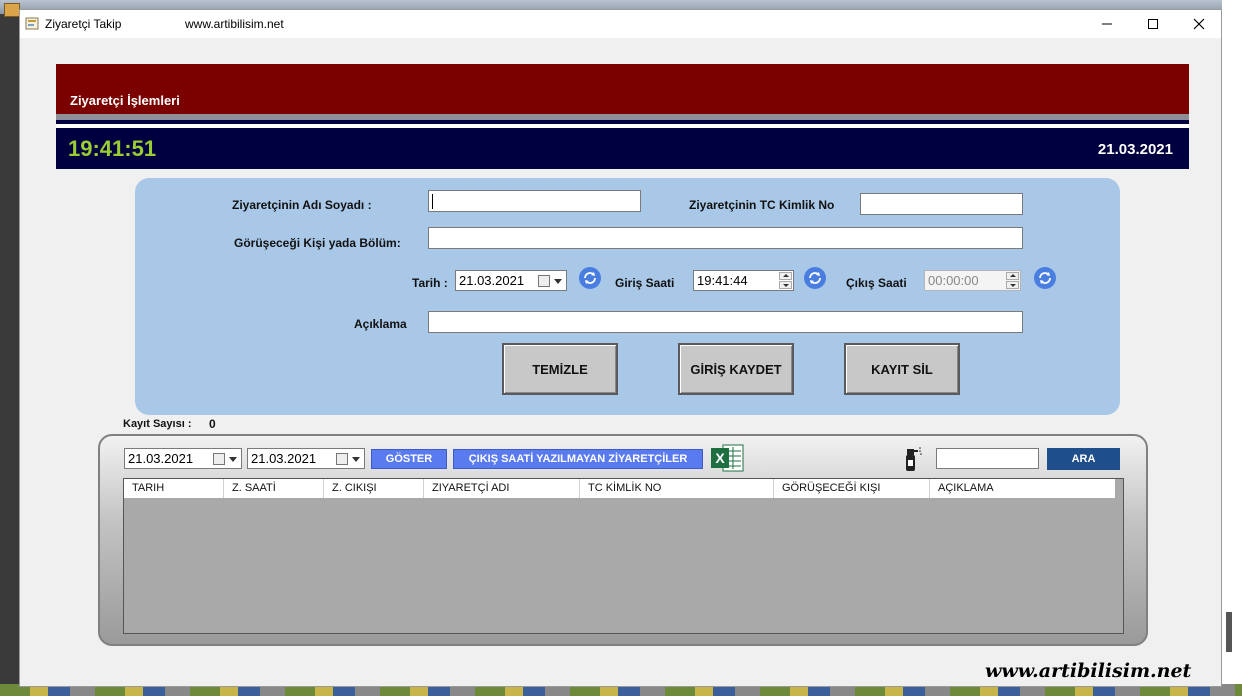 Image resolution: width=1242 pixels, height=696 pixels. I want to click on meet-input, so click(725, 238).